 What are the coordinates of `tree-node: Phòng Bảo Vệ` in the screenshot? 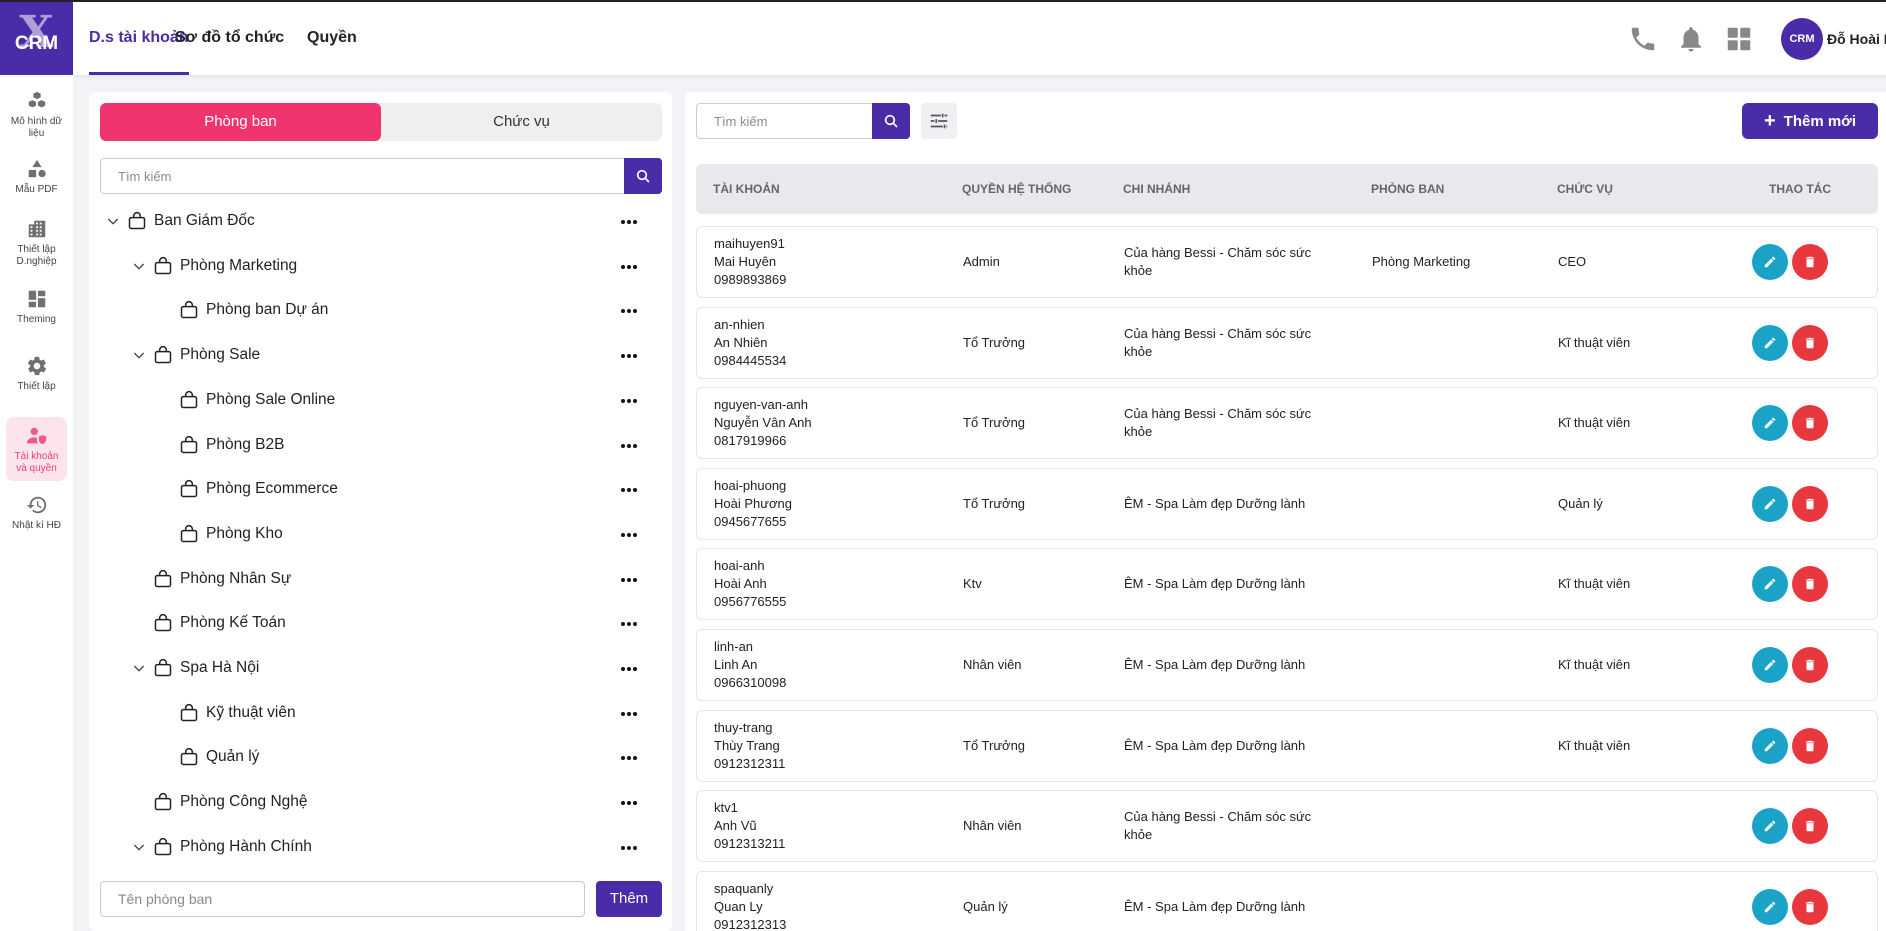 It's located at (380, 872).